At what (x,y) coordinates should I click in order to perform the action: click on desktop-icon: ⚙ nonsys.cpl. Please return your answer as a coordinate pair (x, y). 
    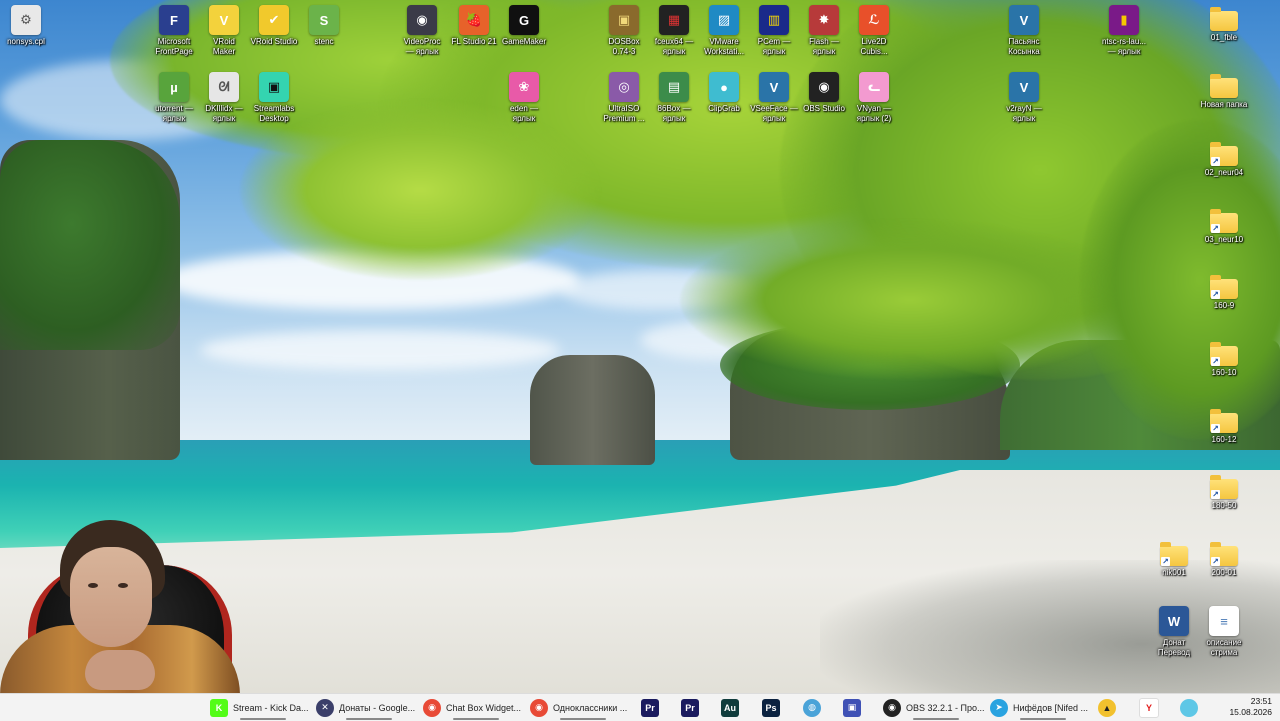
    Looking at the image, I should click on (26, 26).